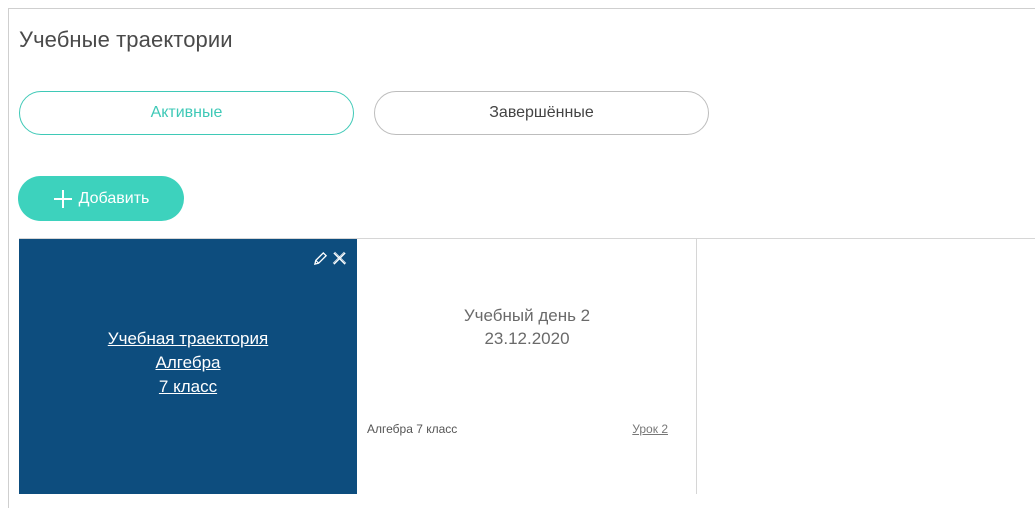  Describe the element at coordinates (412, 429) in the screenshot. I see `day-subject: Алгебра 7 класс` at that location.